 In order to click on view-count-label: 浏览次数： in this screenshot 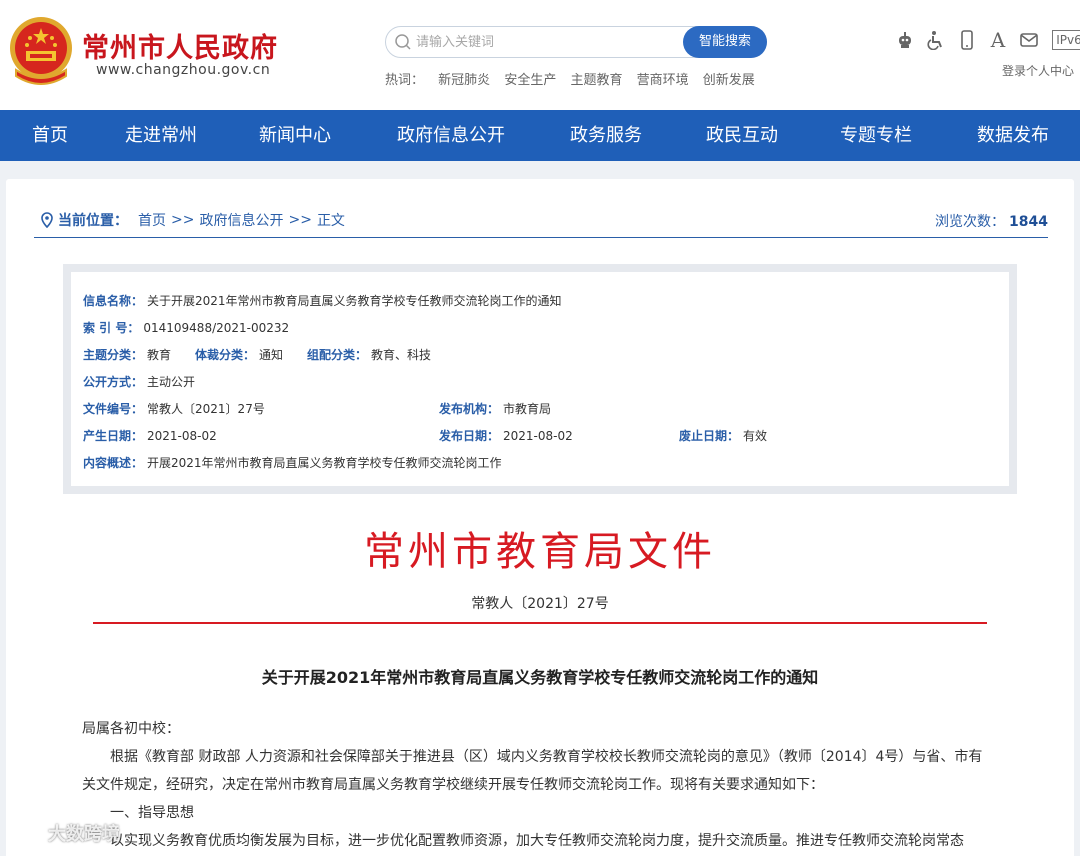, I will do `click(970, 222)`.